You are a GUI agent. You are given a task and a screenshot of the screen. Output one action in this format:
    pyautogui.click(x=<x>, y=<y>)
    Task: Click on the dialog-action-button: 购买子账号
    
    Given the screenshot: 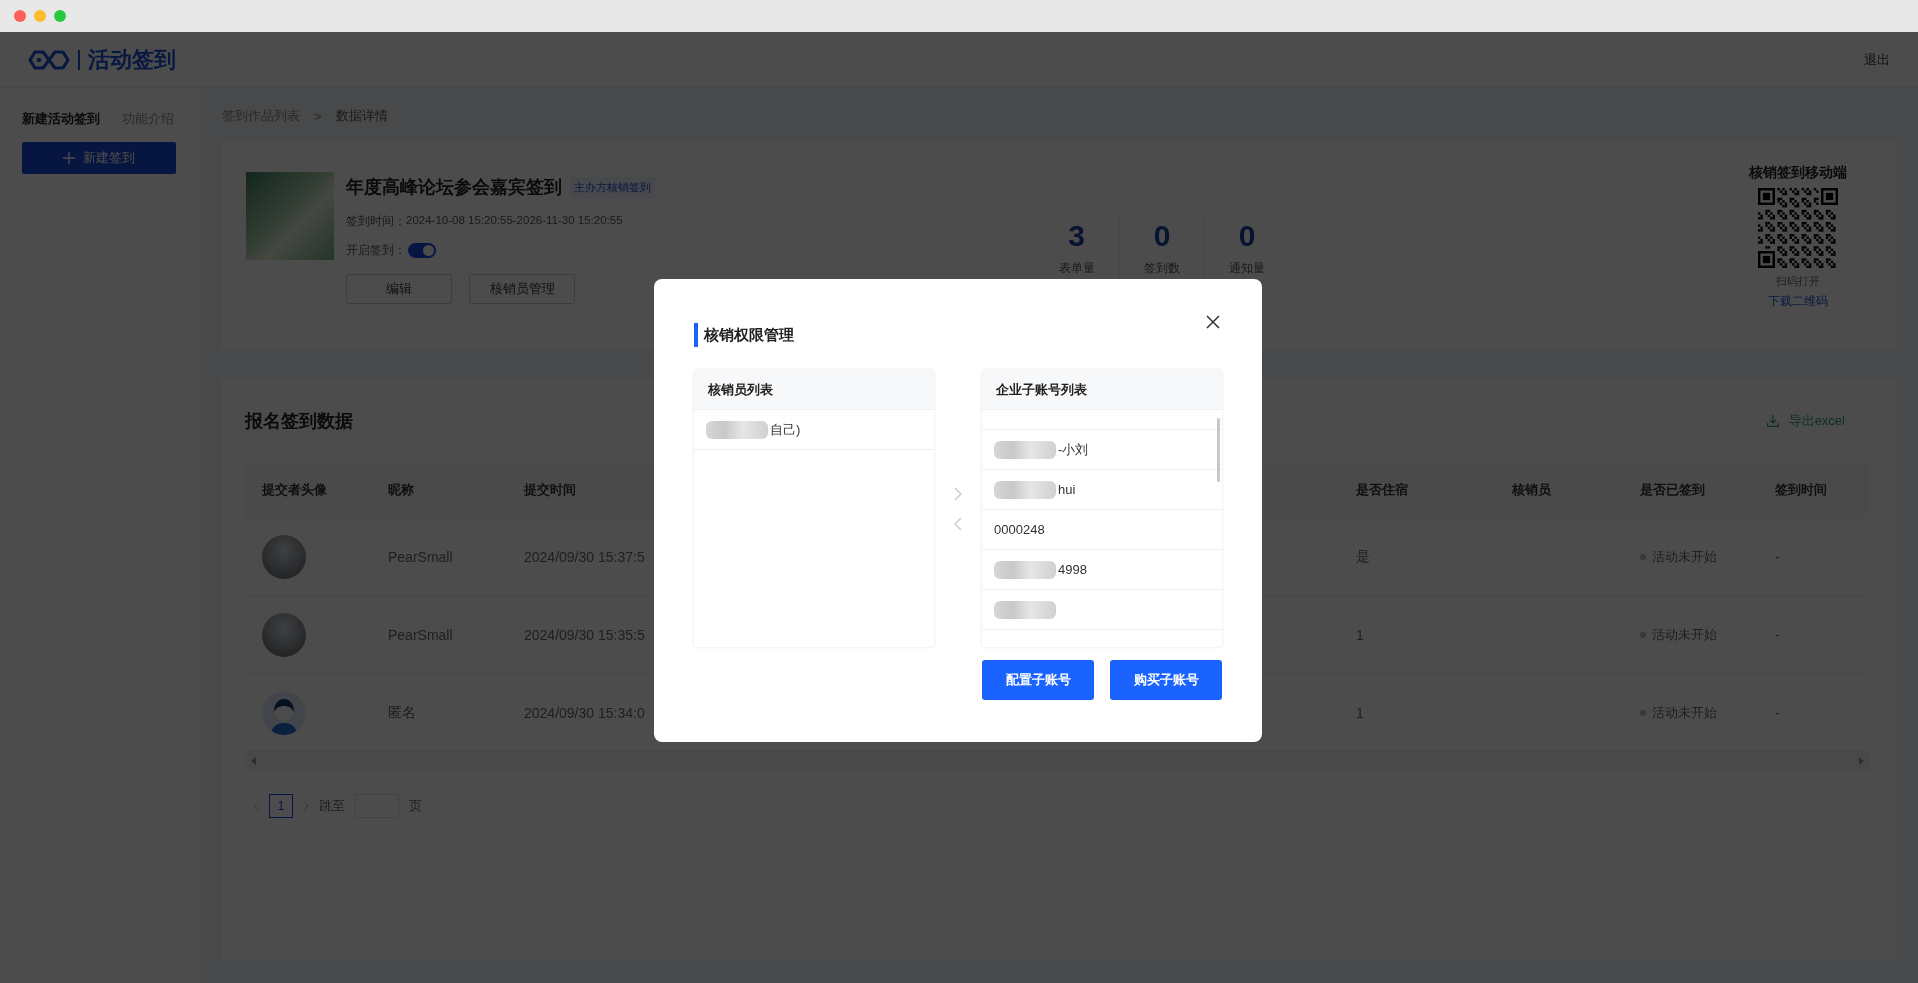 What is the action you would take?
    pyautogui.click(x=1166, y=680)
    